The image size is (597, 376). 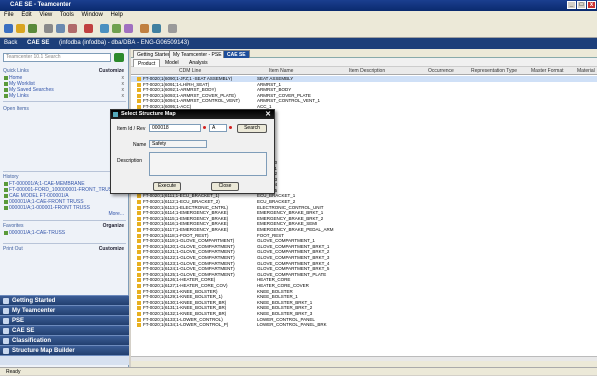 What do you see at coordinates (581, 5) in the screenshot?
I see `maximize-icon: □` at bounding box center [581, 5].